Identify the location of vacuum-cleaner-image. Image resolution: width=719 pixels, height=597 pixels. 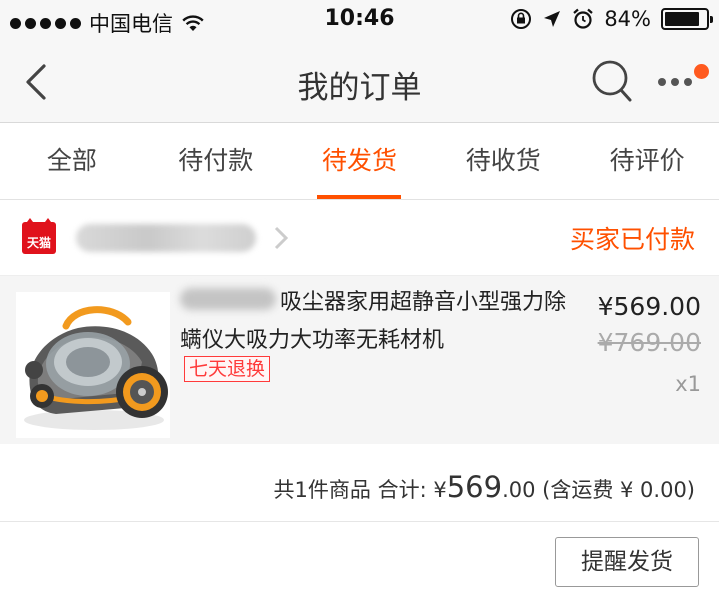
(96, 368).